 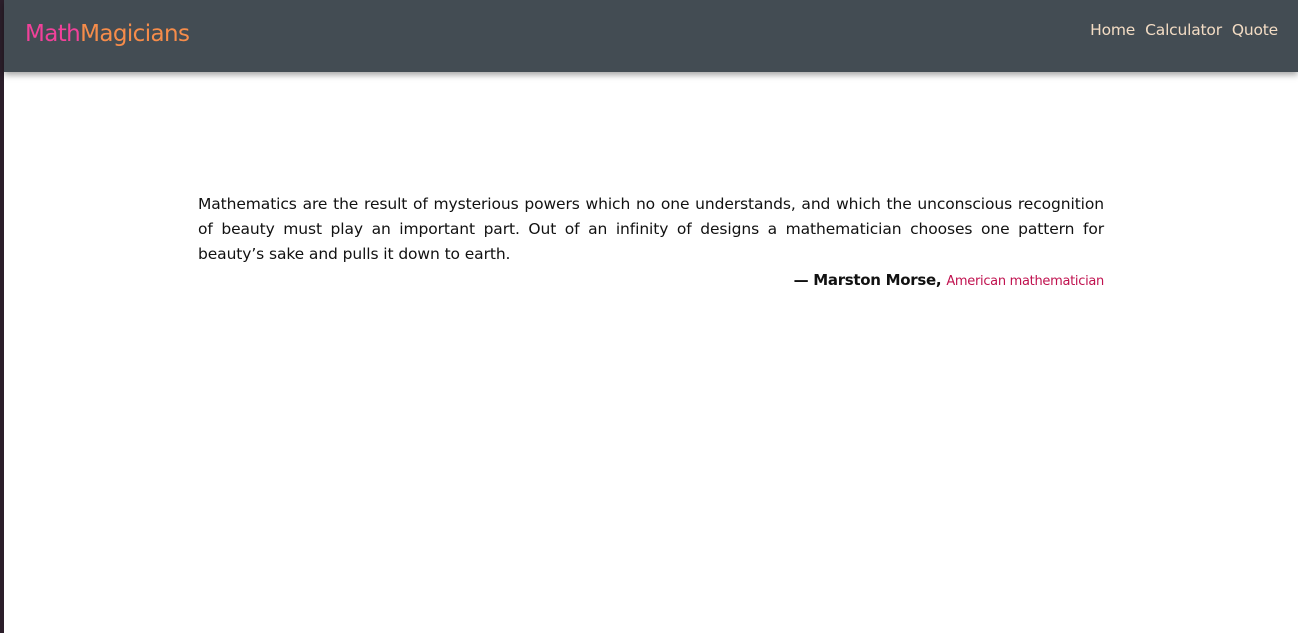 What do you see at coordinates (1112, 30) in the screenshot?
I see `nav-link-home: Home` at bounding box center [1112, 30].